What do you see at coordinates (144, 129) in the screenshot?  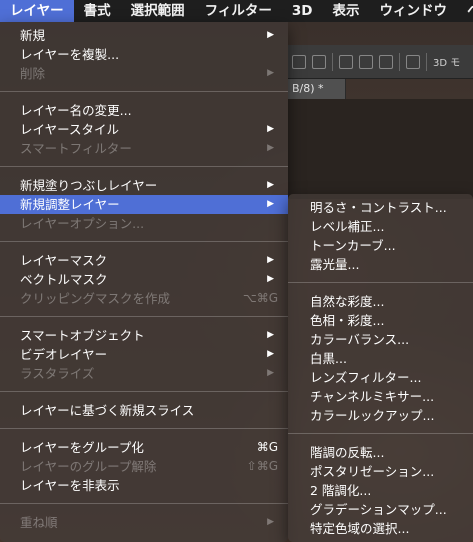 I see `menu-item-layer-style: レイヤースタイル ▶` at bounding box center [144, 129].